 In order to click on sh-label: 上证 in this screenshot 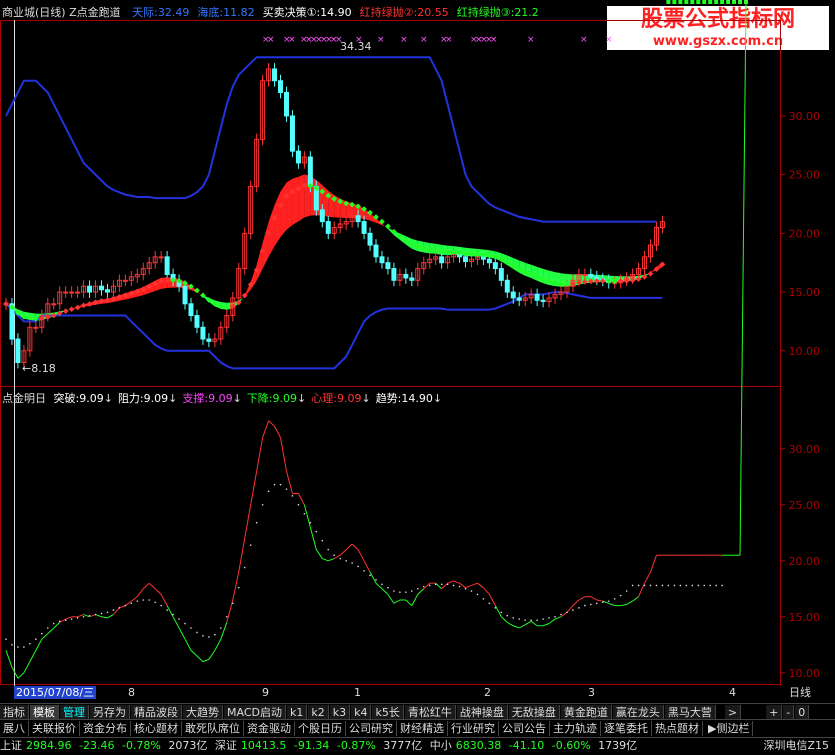, I will do `click(11, 745)`.